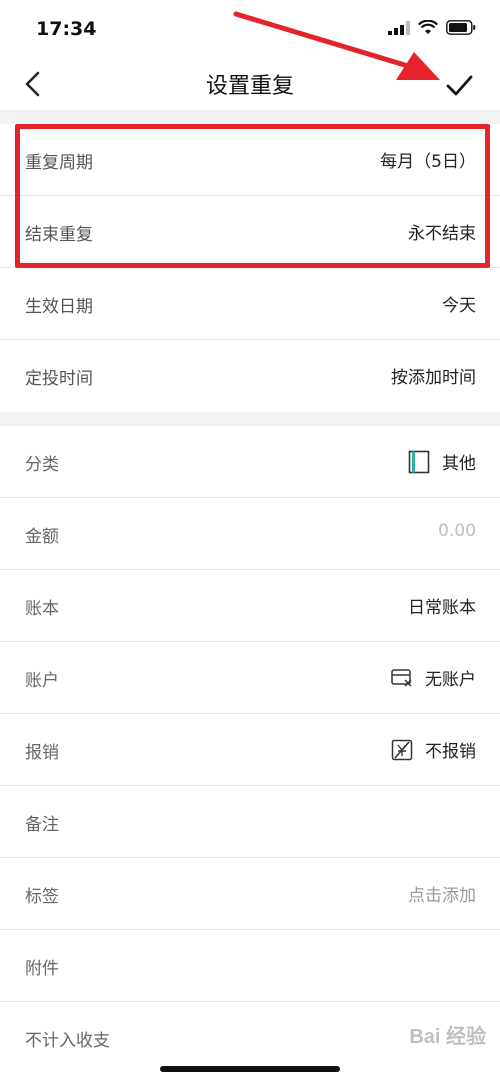 The height and width of the screenshot is (1083, 500). I want to click on exclude-label: 不计入收支, so click(67, 1041).